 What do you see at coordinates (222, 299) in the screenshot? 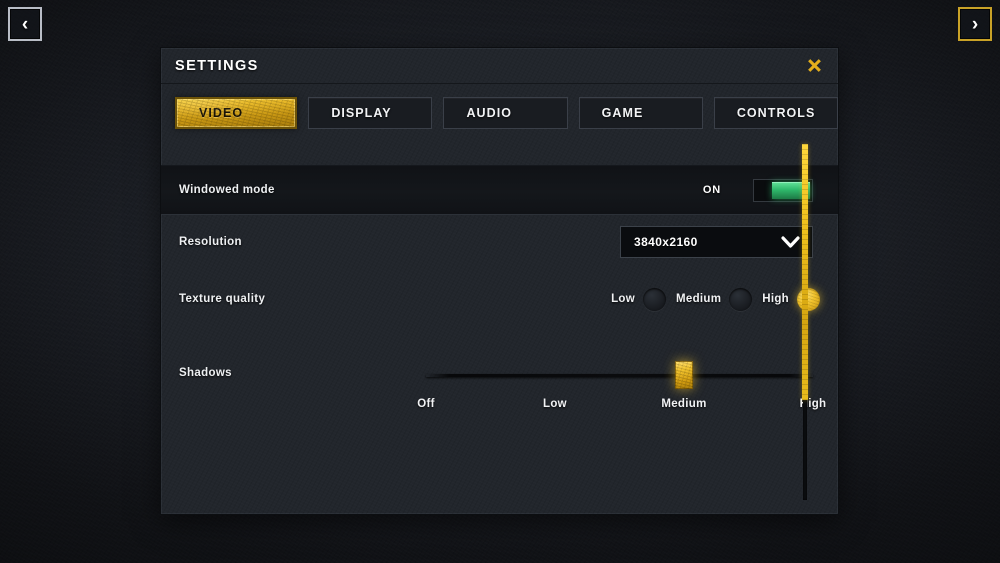
I see `texture-quality-label: Texture quality` at bounding box center [222, 299].